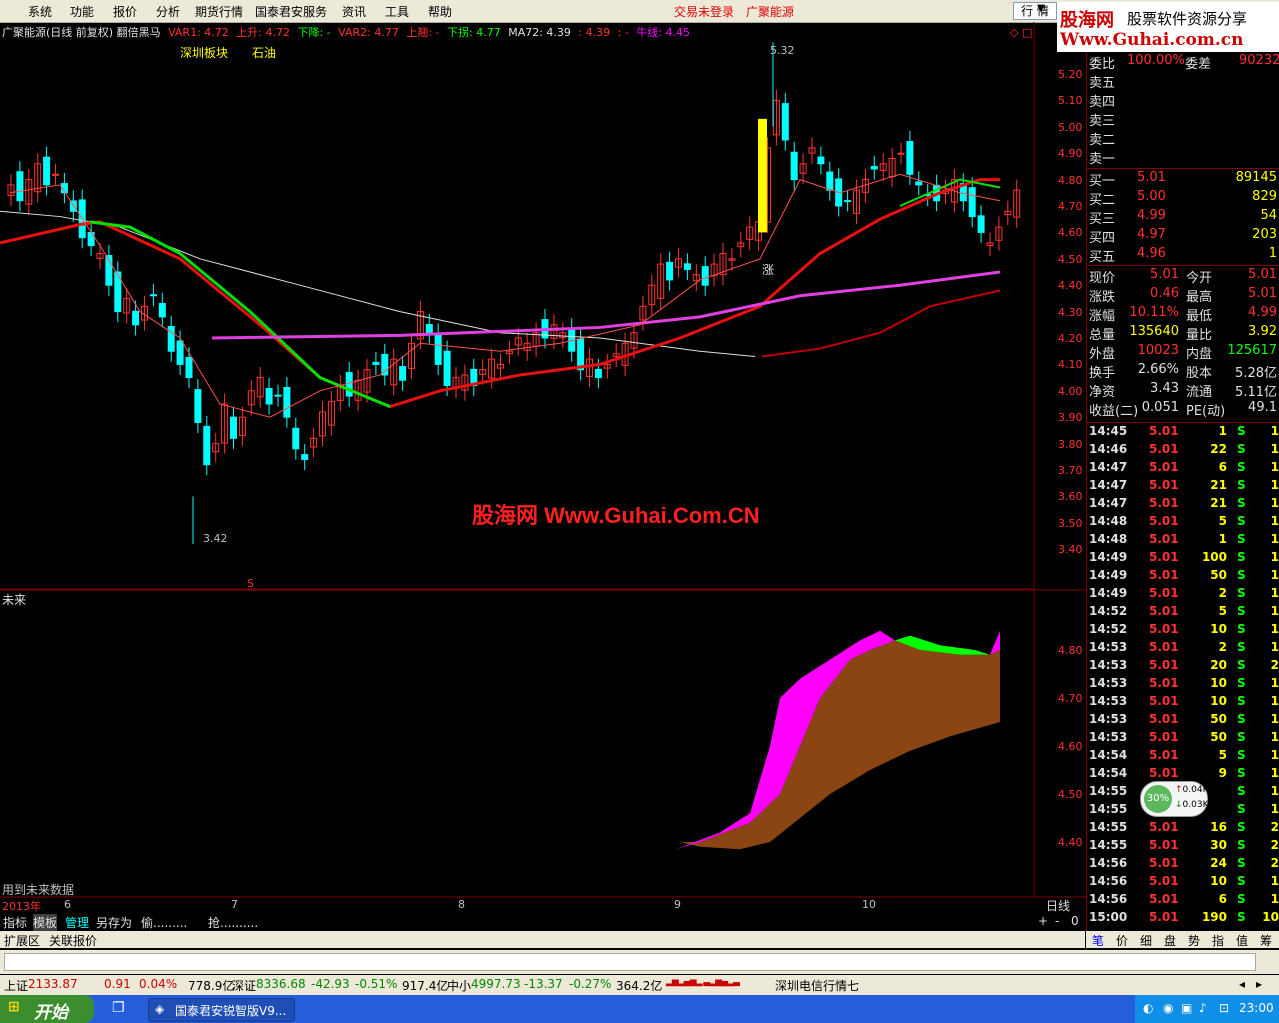 The height and width of the screenshot is (1023, 1279). What do you see at coordinates (1070, 233) in the screenshot?
I see `price-tick-label: 4.60` at bounding box center [1070, 233].